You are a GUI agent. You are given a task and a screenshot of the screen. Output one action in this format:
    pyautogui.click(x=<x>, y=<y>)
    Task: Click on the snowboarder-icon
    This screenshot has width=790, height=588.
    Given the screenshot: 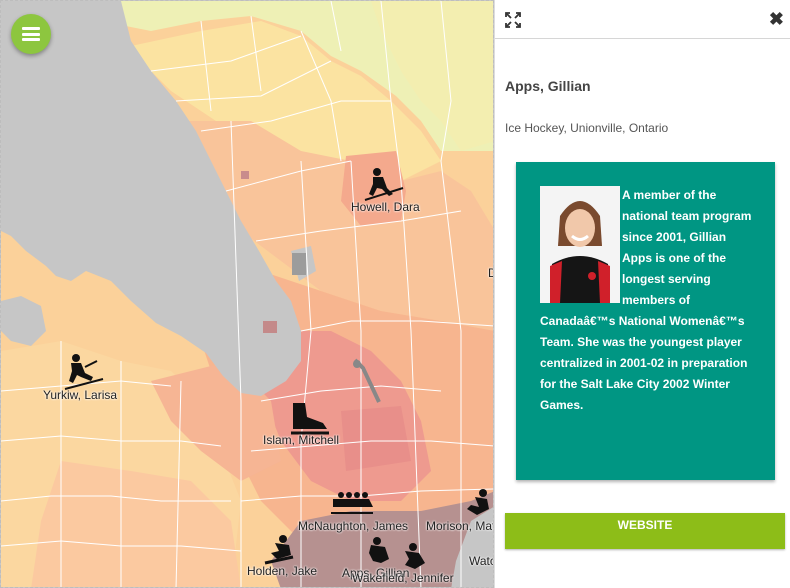 What is the action you would take?
    pyautogui.click(x=279, y=550)
    